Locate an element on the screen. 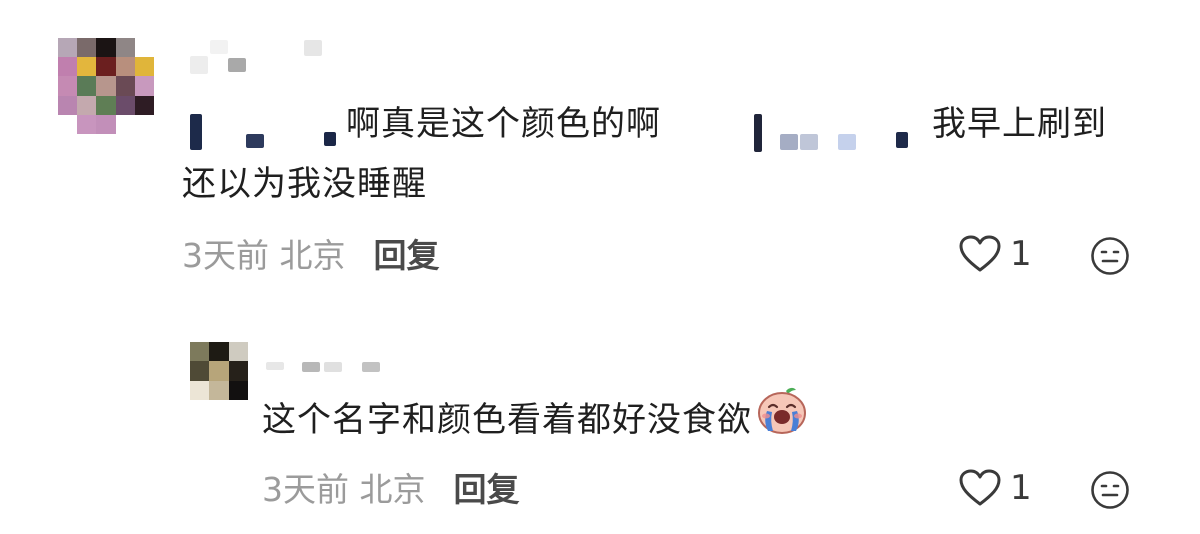 The height and width of the screenshot is (534, 1200). comment-text-line1: 啊真是这个颜色的啊 is located at coordinates (503, 124).